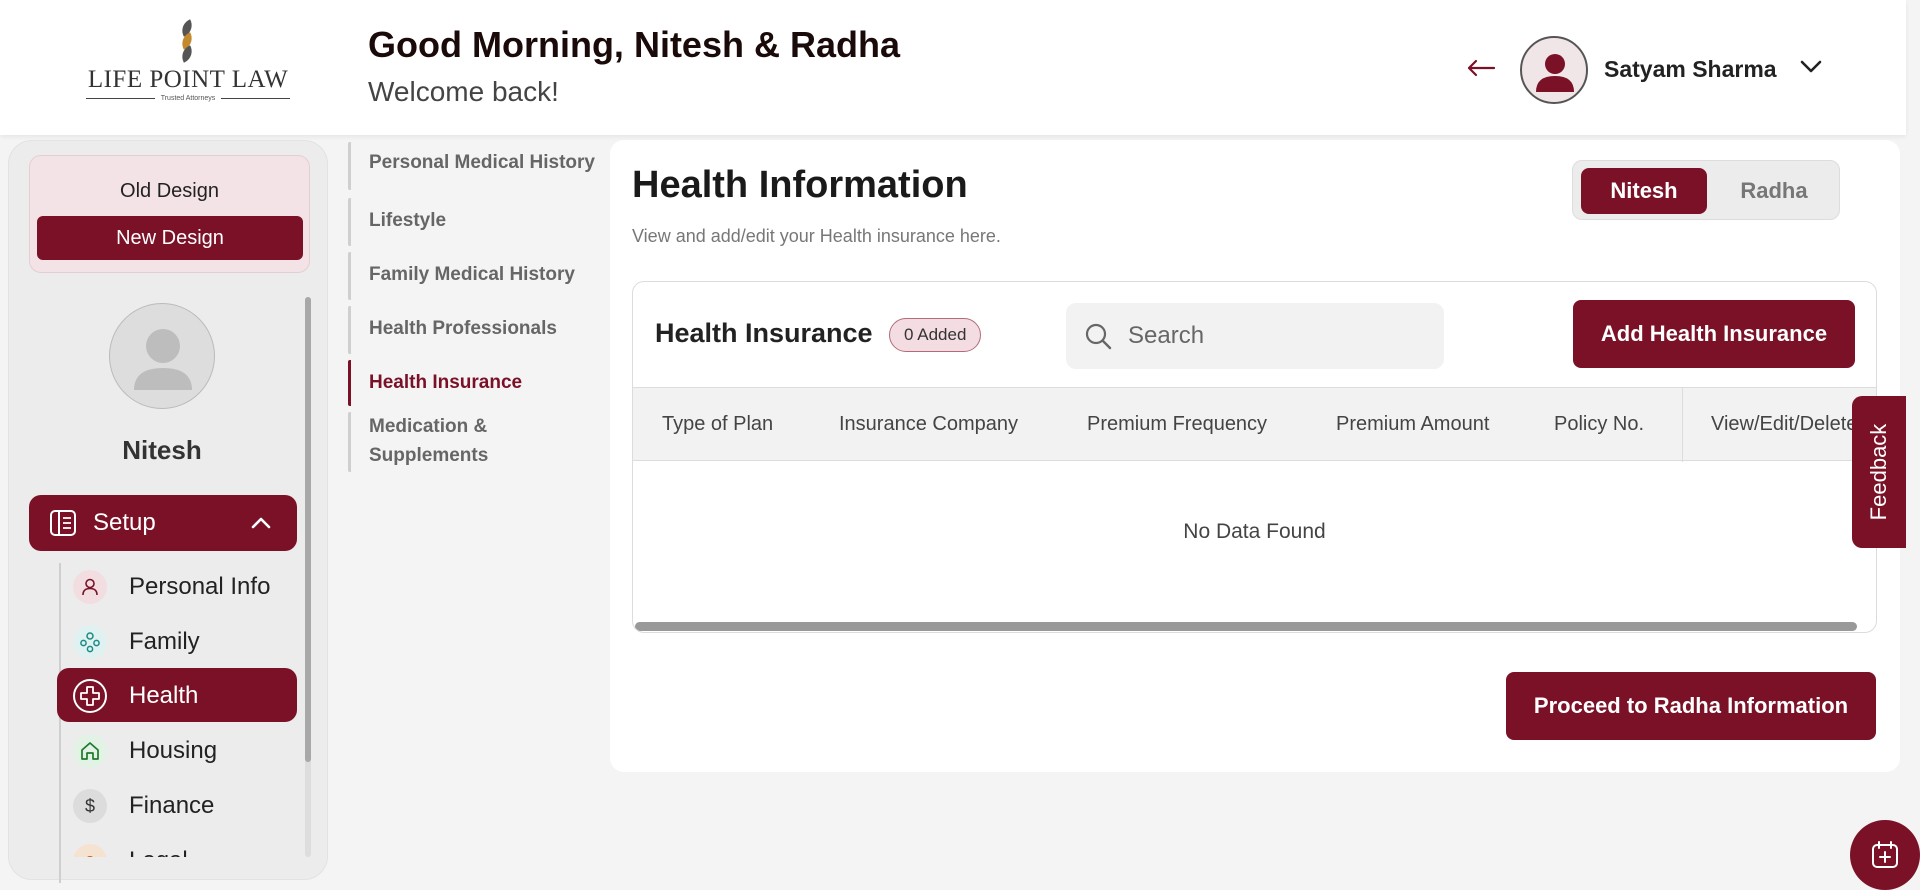  I want to click on sidebar-item-personal-info: Personal Info, so click(177, 586).